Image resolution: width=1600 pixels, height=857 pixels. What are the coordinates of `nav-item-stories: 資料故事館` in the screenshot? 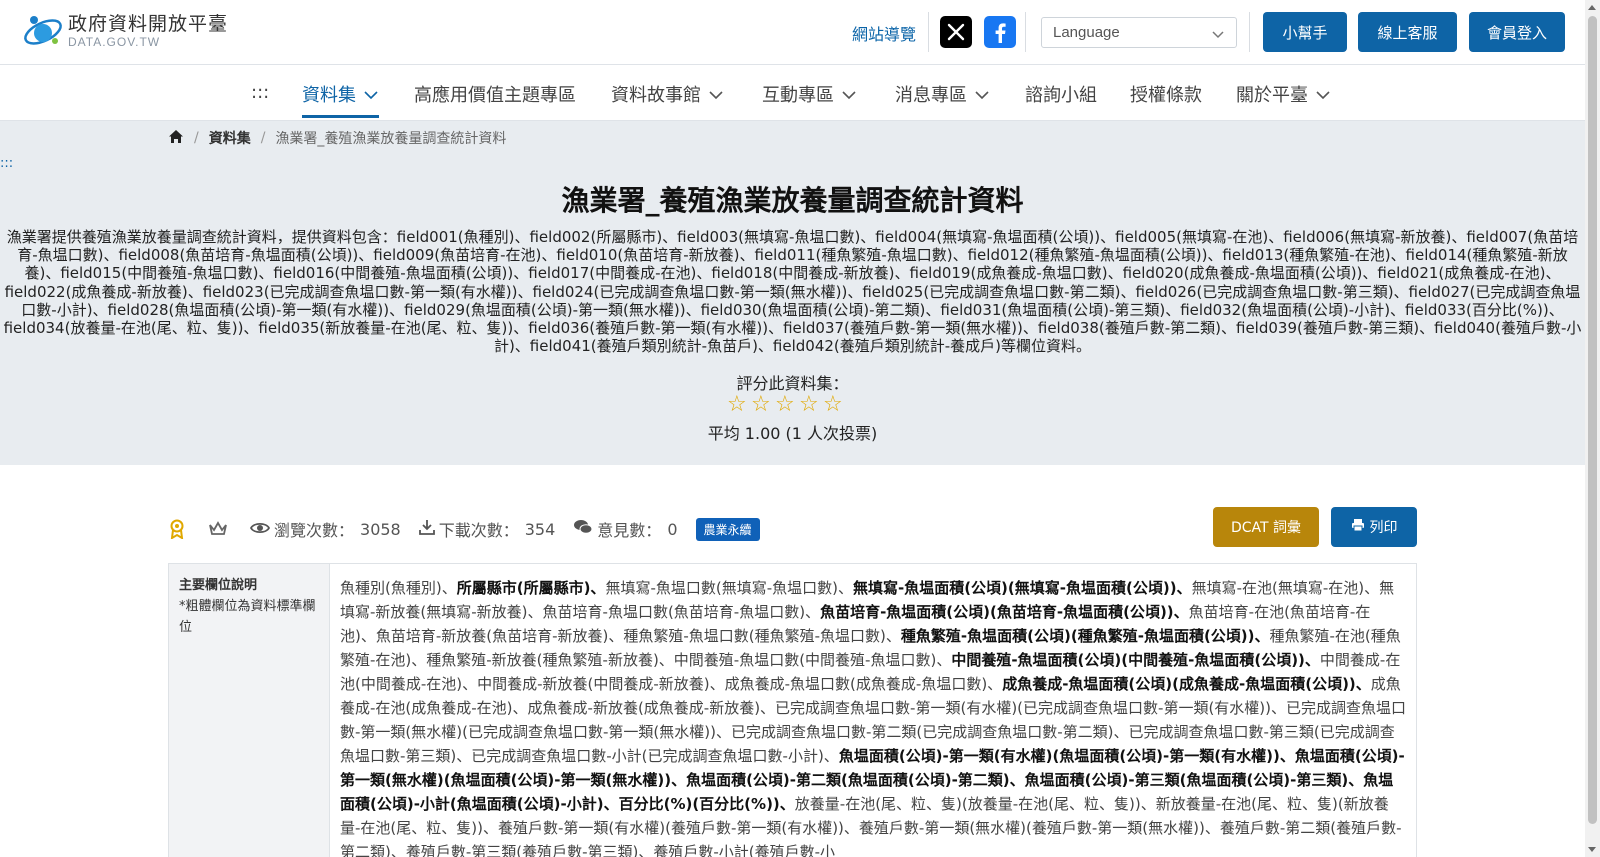 It's located at (667, 94).